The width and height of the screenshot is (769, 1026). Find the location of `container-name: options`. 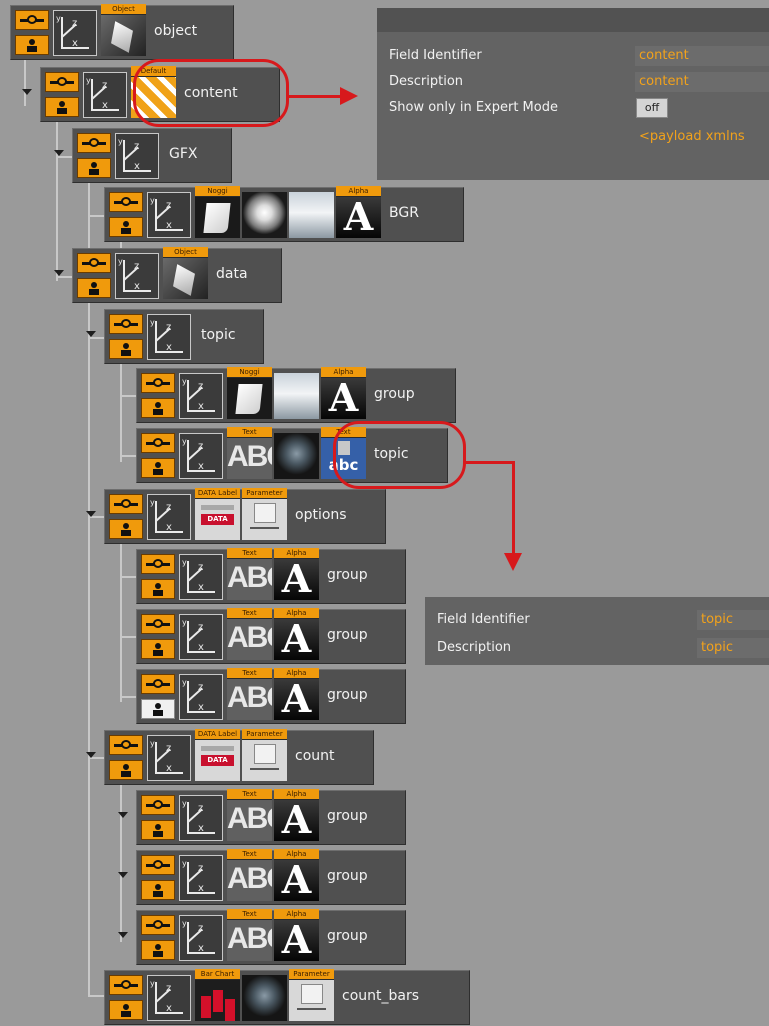

container-name: options is located at coordinates (321, 515).